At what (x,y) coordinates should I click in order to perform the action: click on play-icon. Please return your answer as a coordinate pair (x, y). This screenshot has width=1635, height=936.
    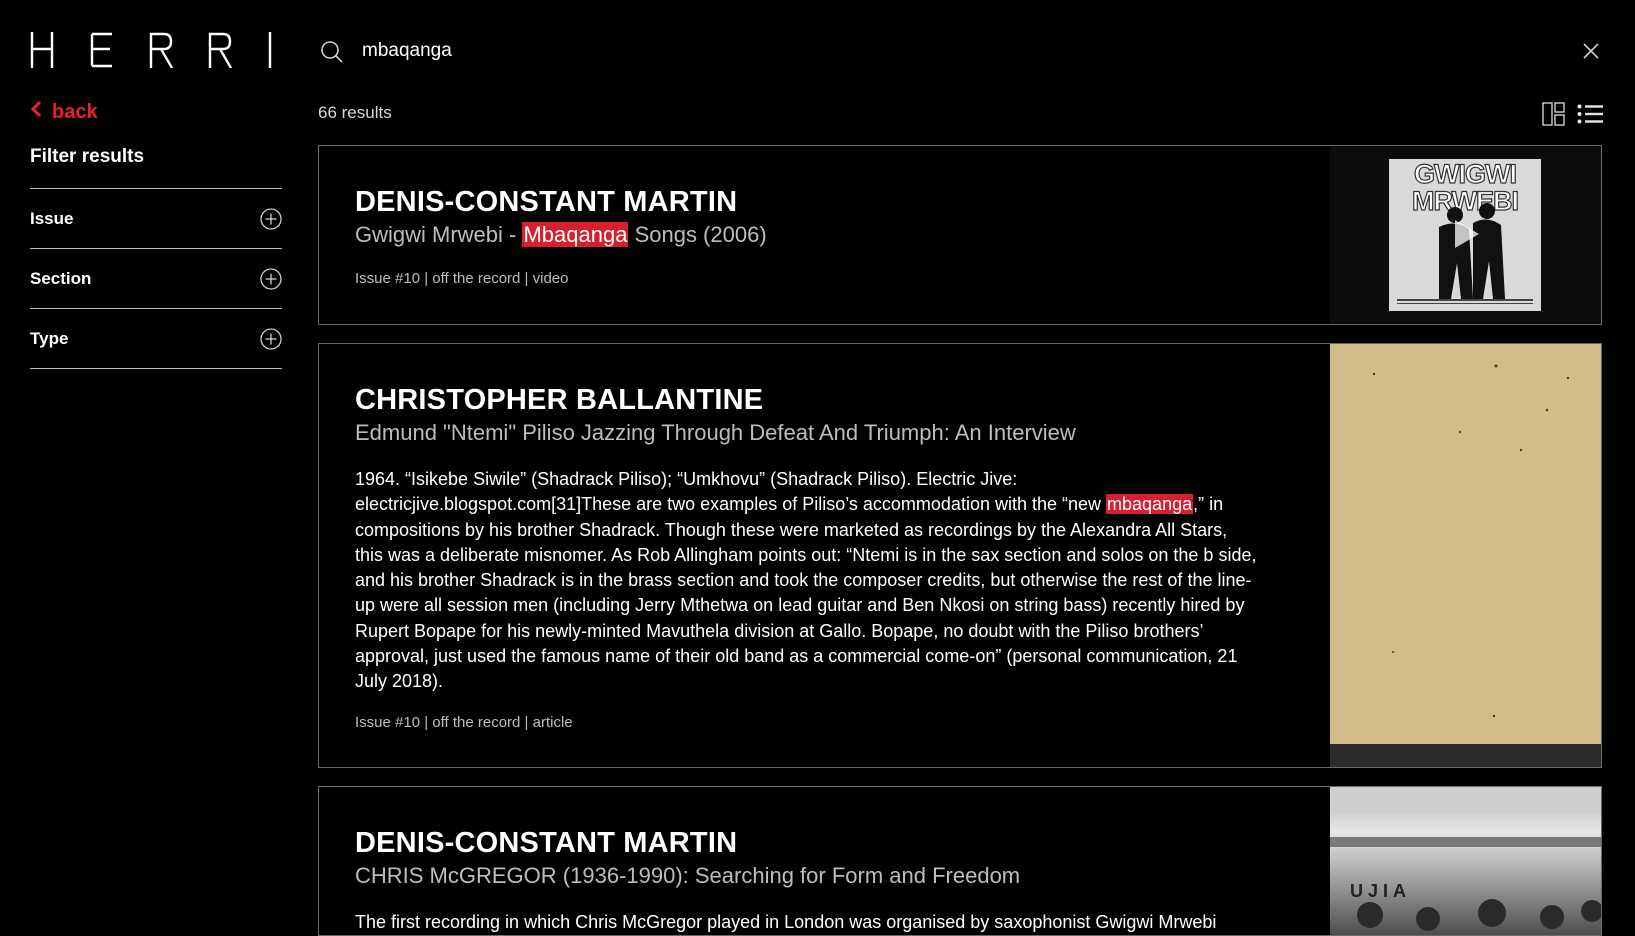
    Looking at the image, I should click on (1465, 236).